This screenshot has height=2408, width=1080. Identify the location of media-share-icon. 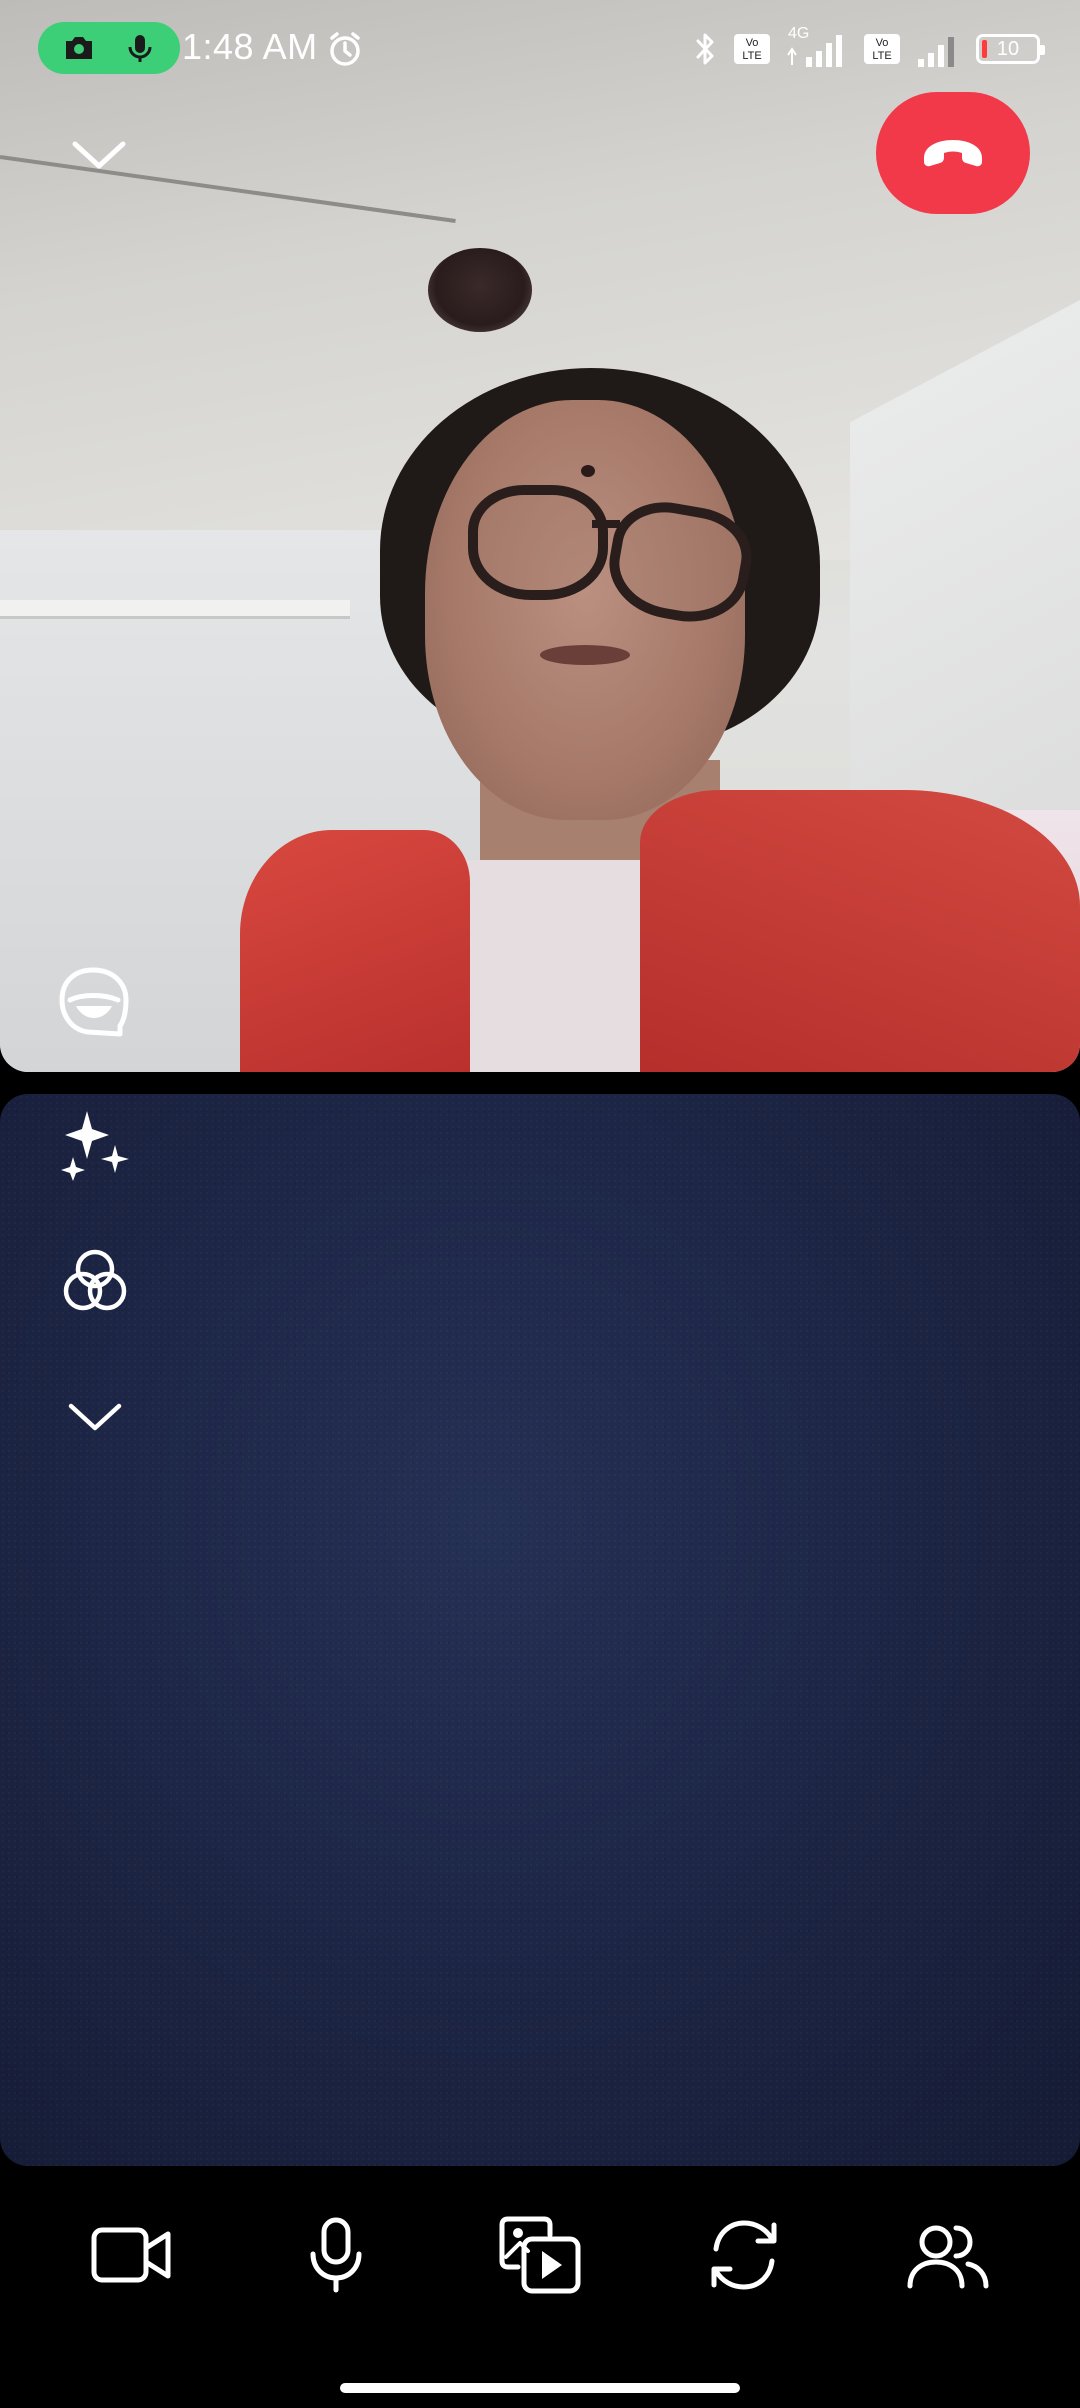
(540, 2255).